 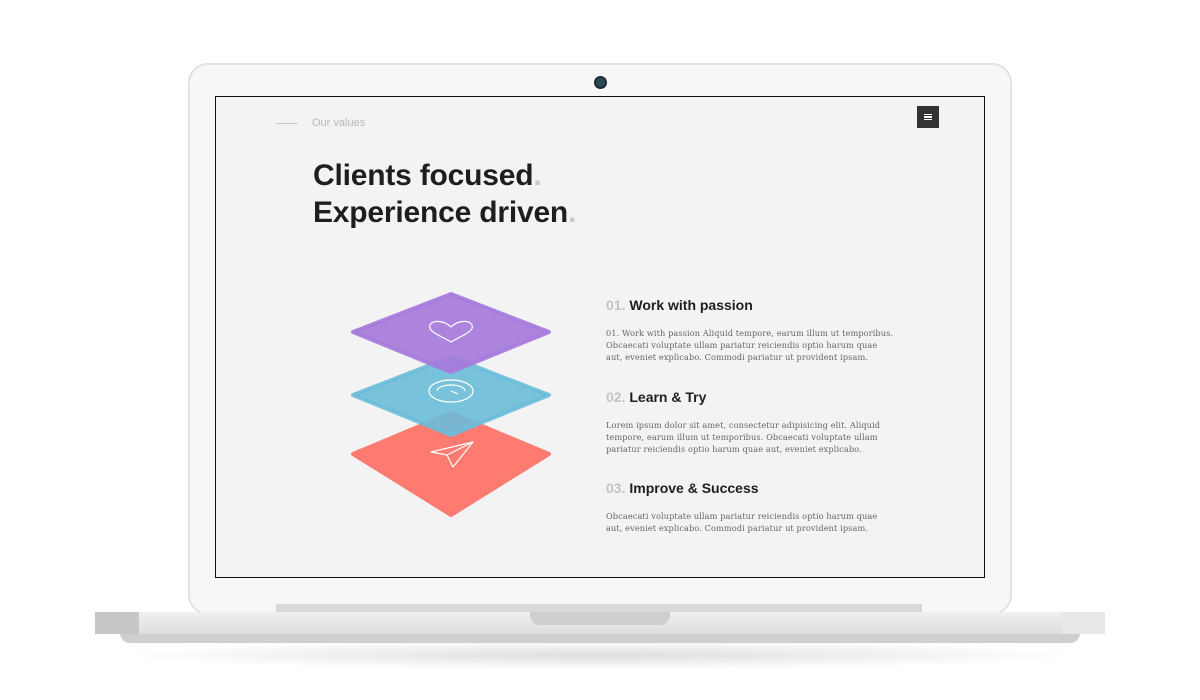 What do you see at coordinates (1083, 623) in the screenshot?
I see `laptop-base-right` at bounding box center [1083, 623].